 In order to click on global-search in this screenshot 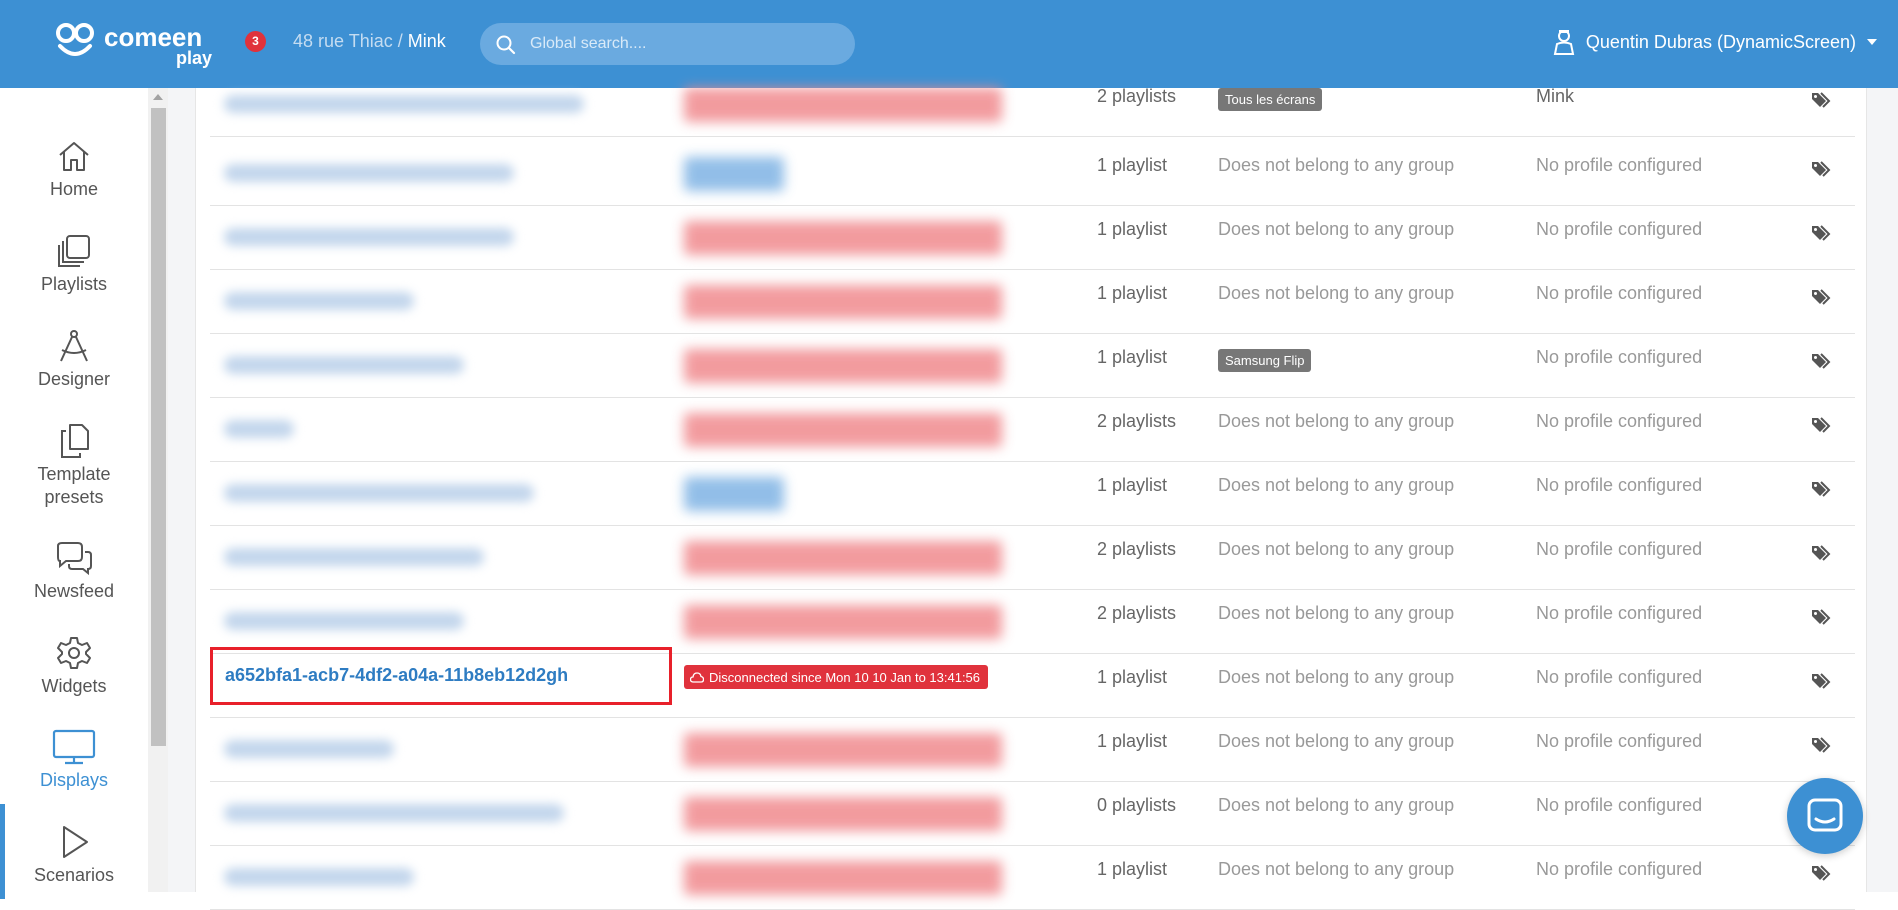, I will do `click(667, 44)`.